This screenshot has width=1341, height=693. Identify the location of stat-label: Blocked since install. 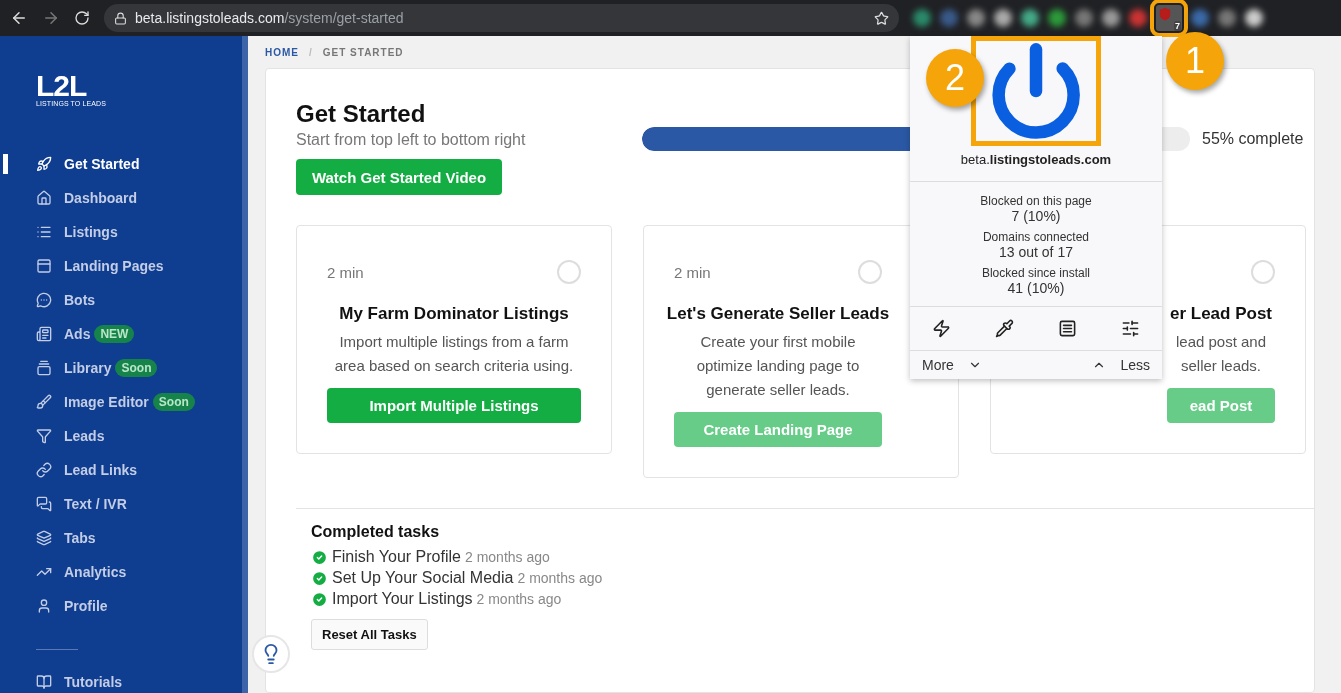
(1035, 273).